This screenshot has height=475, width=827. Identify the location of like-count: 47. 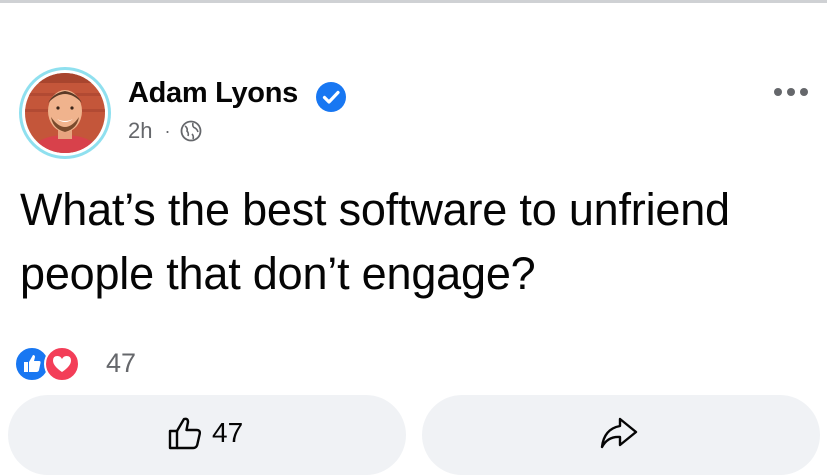
(228, 432).